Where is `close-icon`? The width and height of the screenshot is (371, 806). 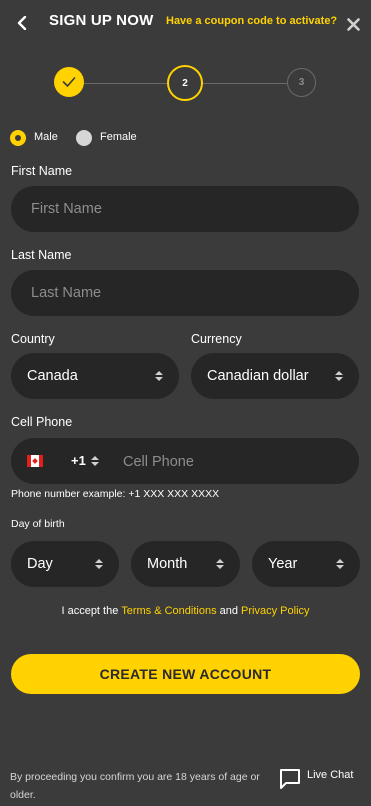
close-icon is located at coordinates (353, 24).